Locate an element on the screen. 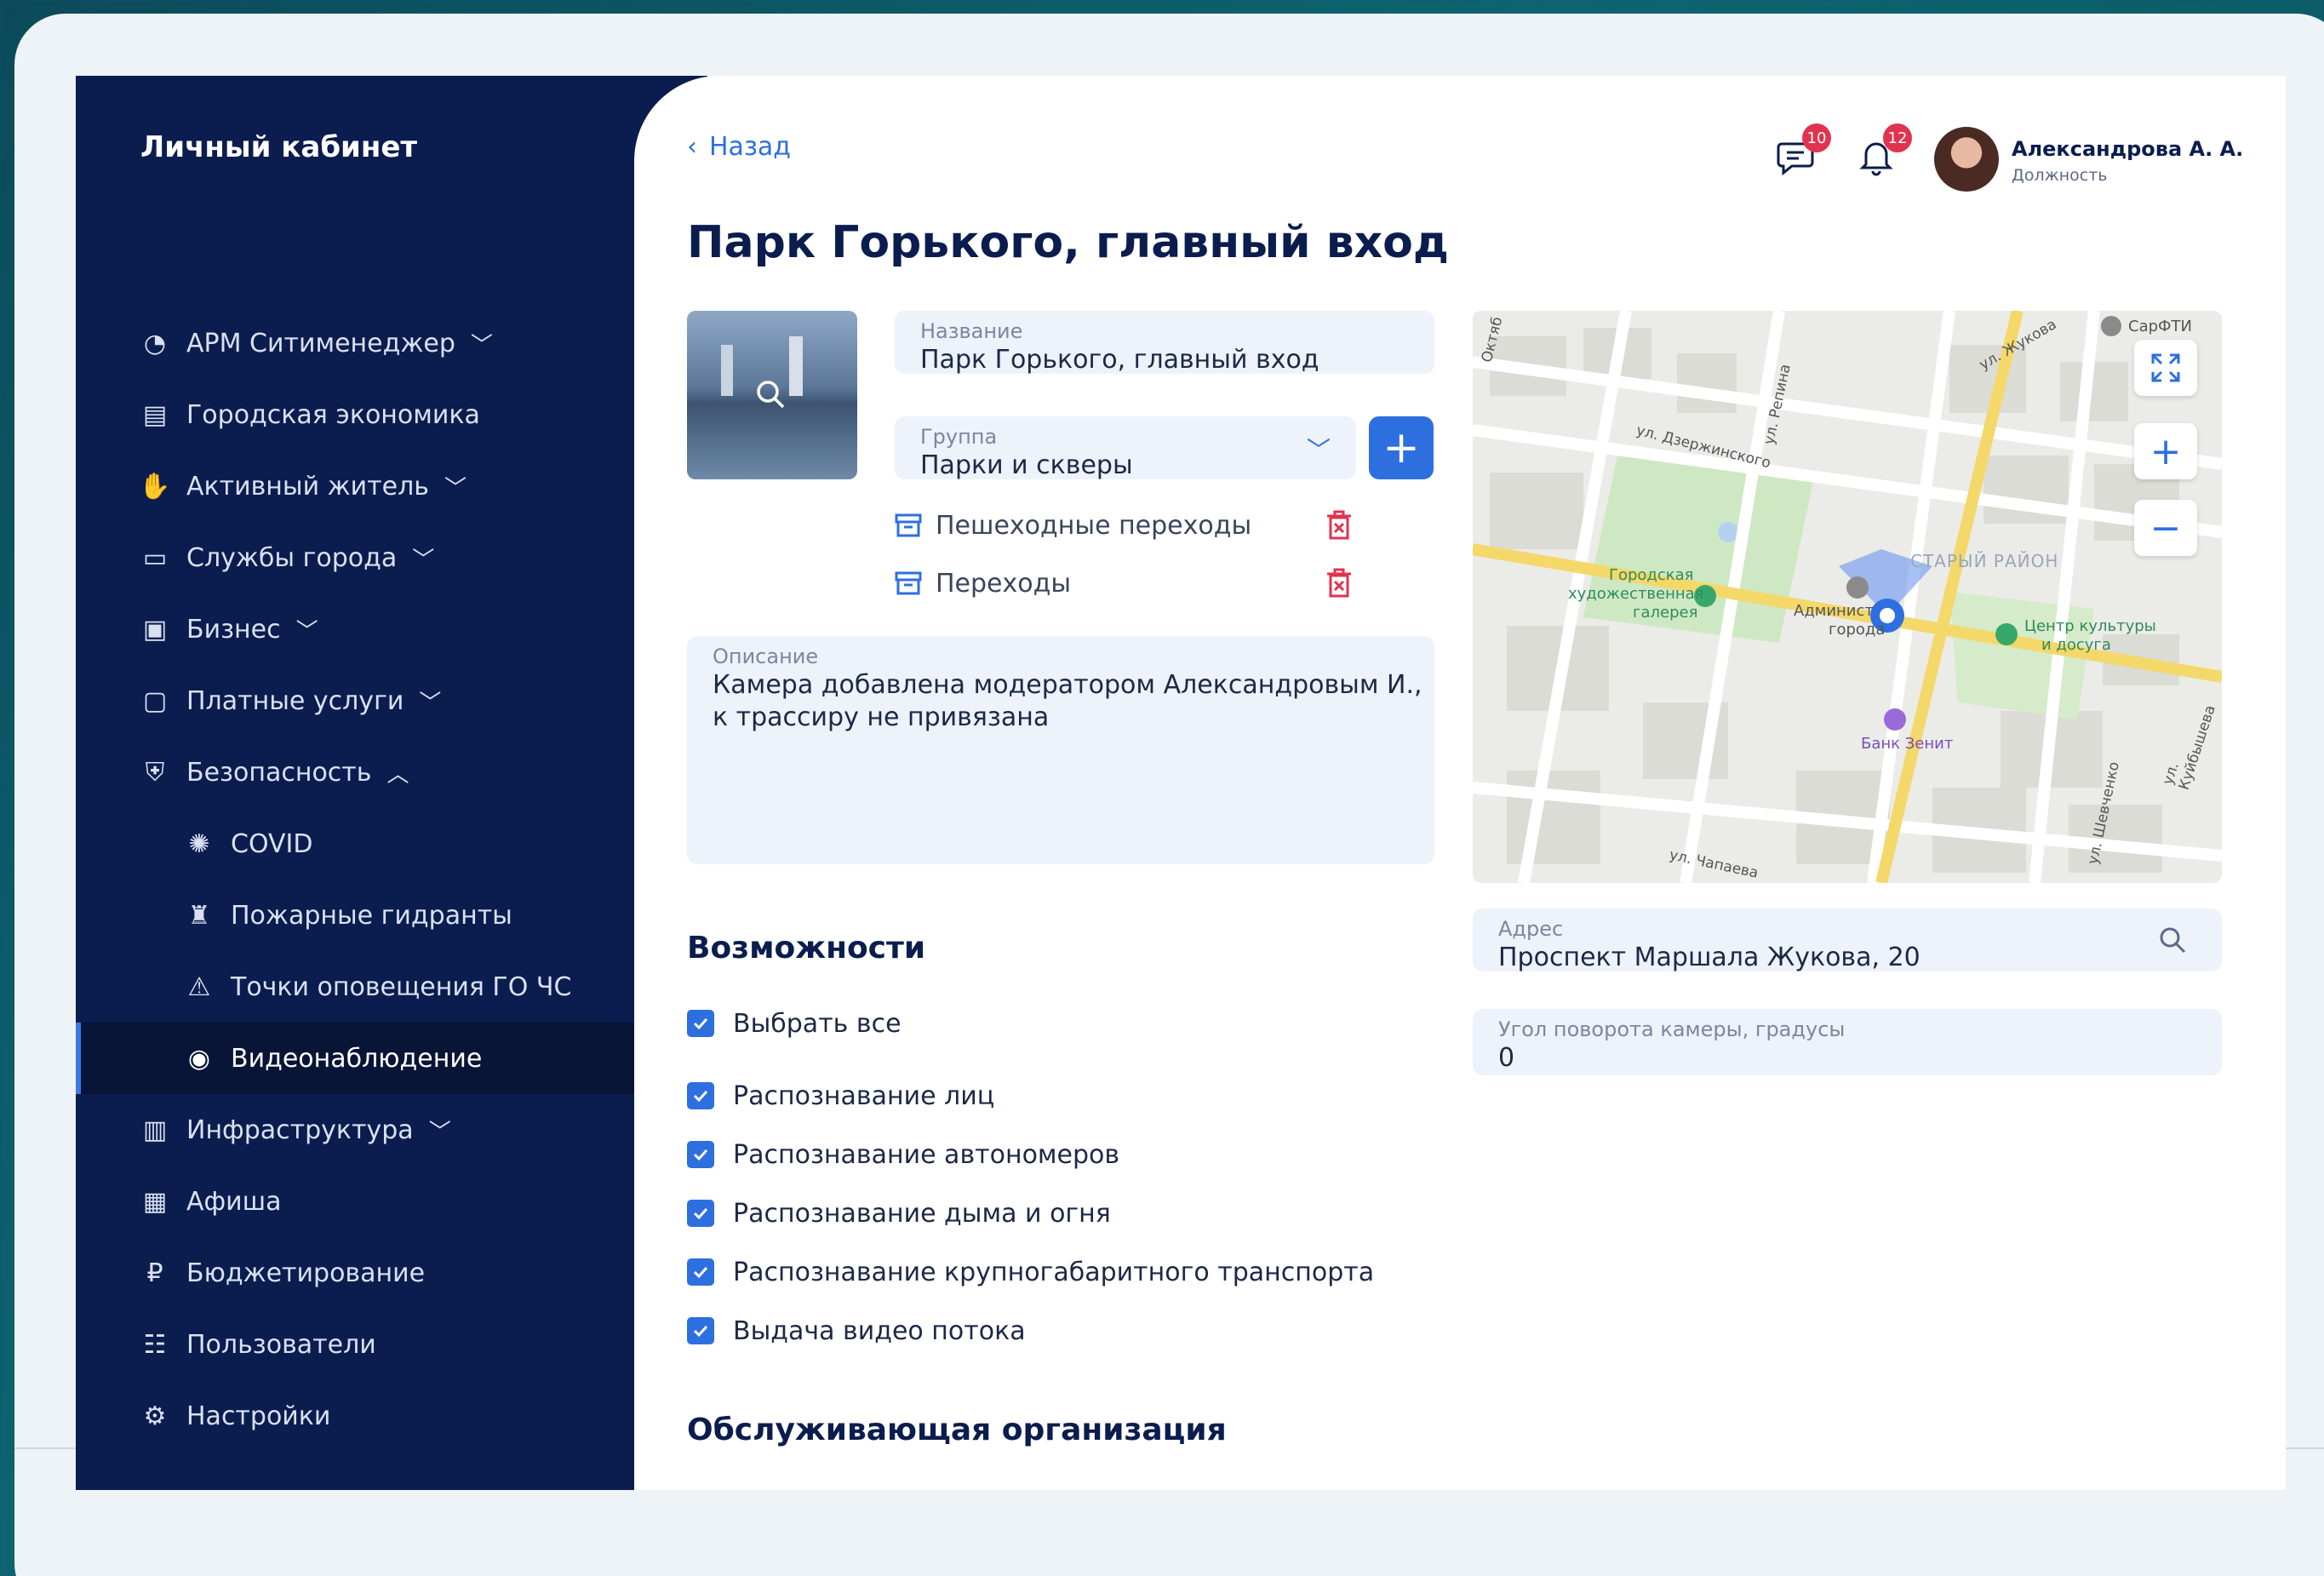 Image resolution: width=2324 pixels, height=1576 pixels. sidebar-item-5: ▢ Платные услуги ﹀ is located at coordinates (391, 700).